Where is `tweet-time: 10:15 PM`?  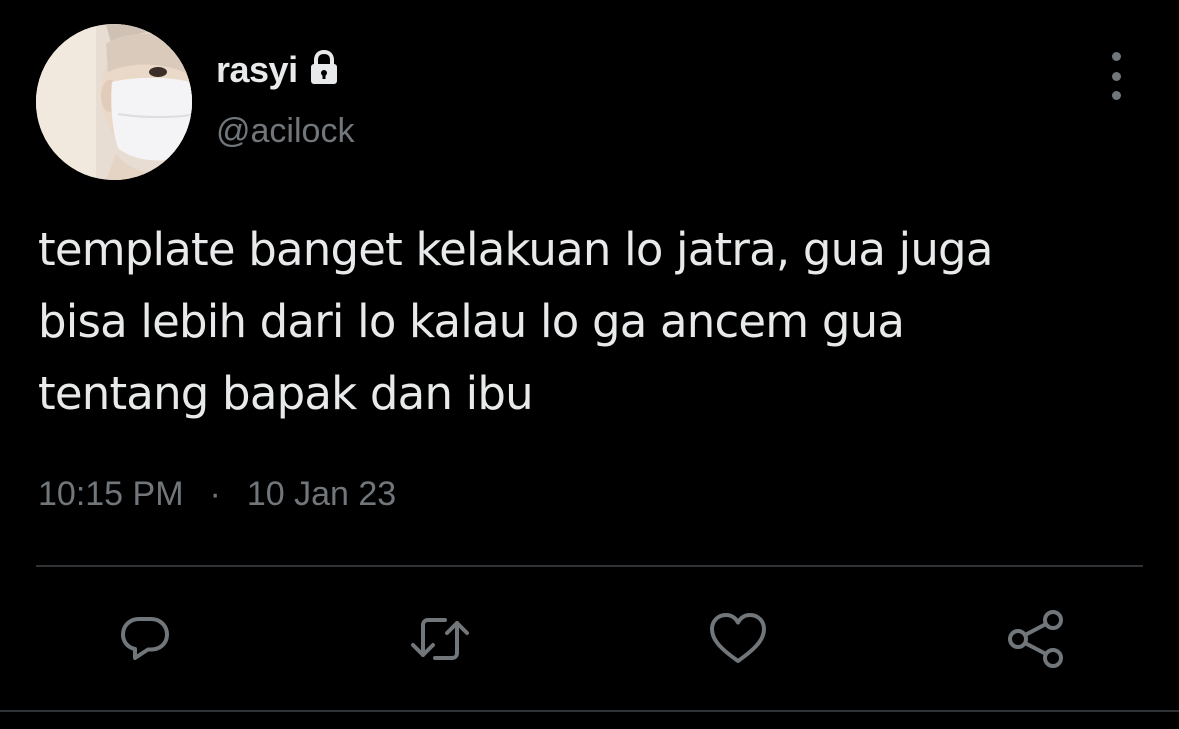
tweet-time: 10:15 PM is located at coordinates (111, 494).